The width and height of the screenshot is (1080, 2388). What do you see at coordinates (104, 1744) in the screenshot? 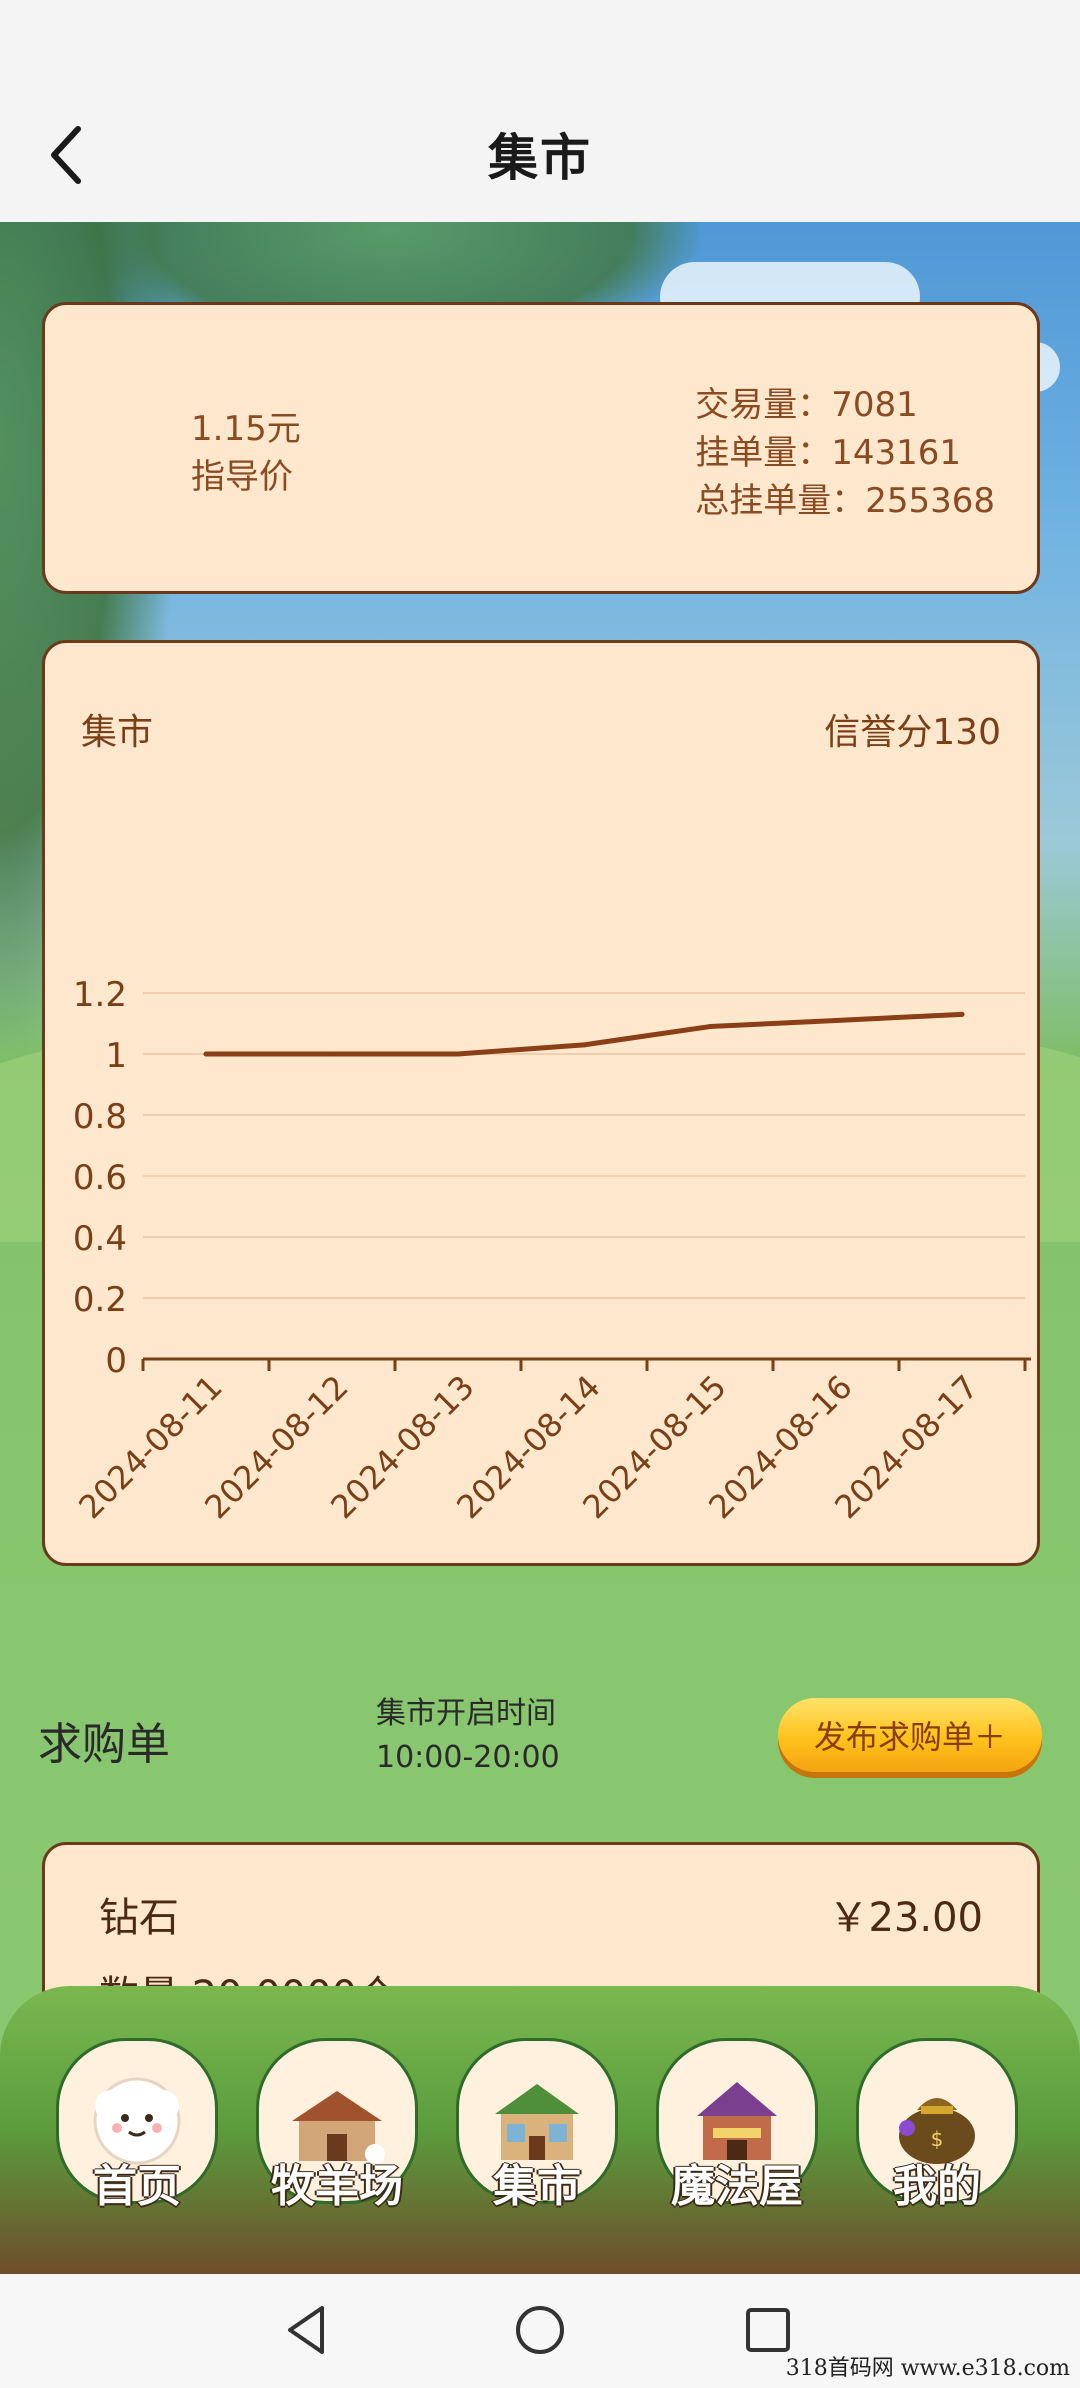
I see `section-title-buy-orders: 求购单` at bounding box center [104, 1744].